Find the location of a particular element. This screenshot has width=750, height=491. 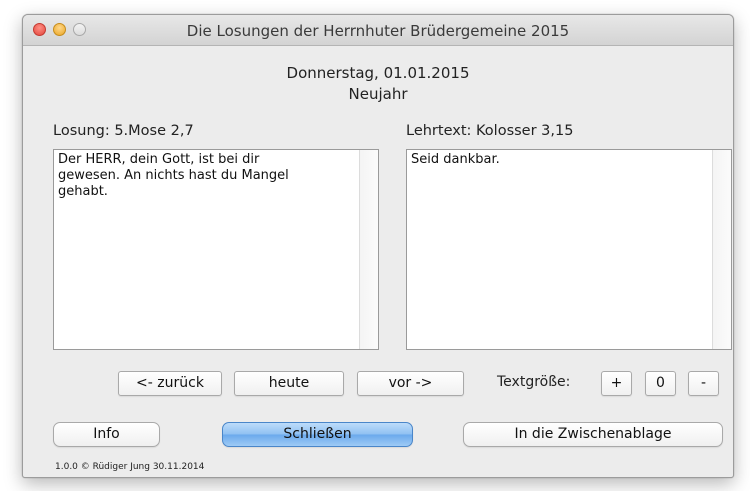

copy-to-clipboard-button: In die Zwischenablage is located at coordinates (593, 434).